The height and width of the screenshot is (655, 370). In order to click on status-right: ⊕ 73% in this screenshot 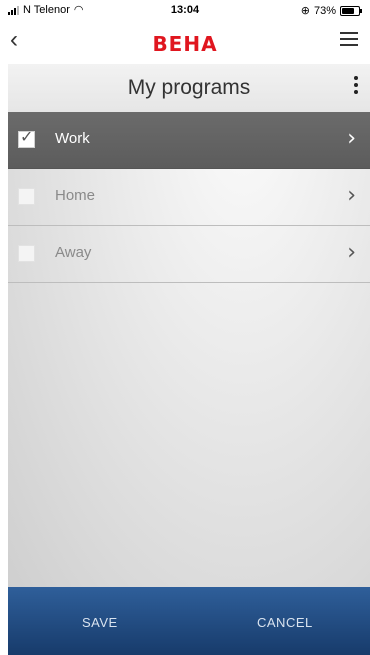, I will do `click(331, 10)`.